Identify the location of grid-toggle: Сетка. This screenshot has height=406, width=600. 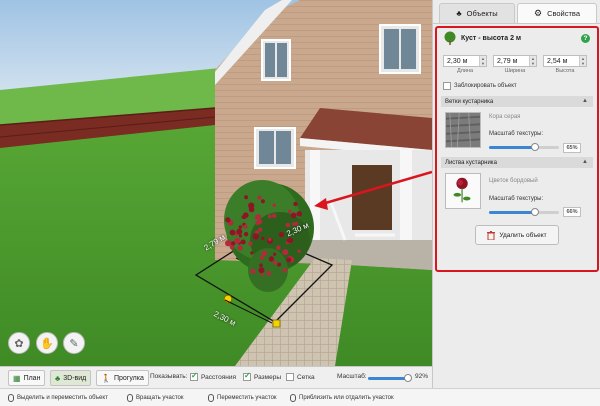
(300, 377).